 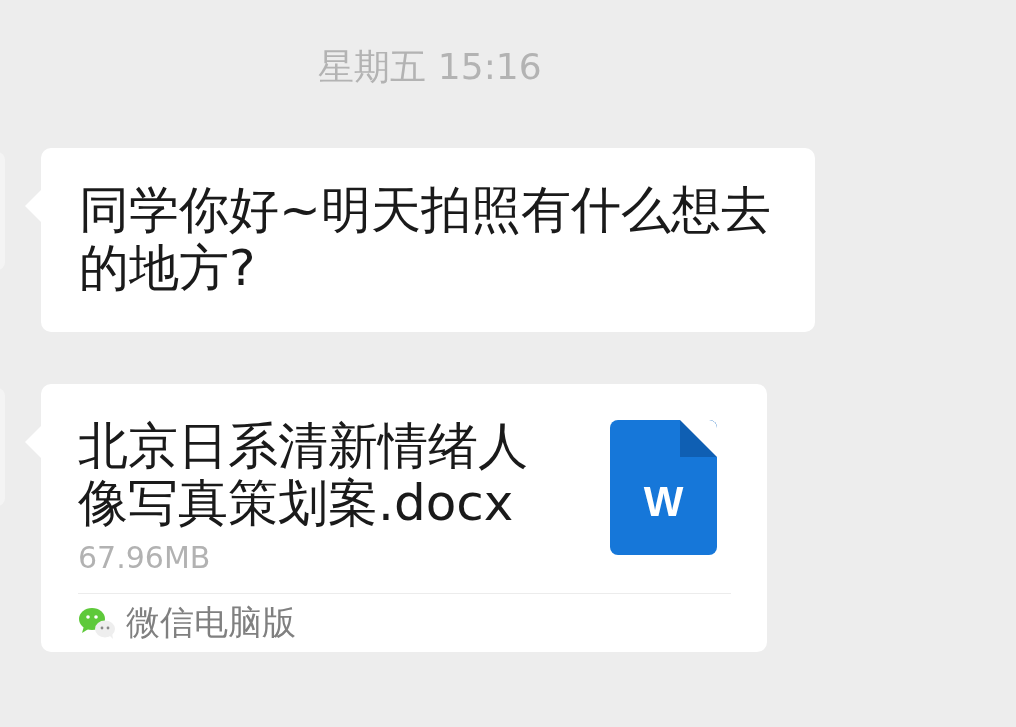 I want to click on document-icon: W, so click(x=663, y=487).